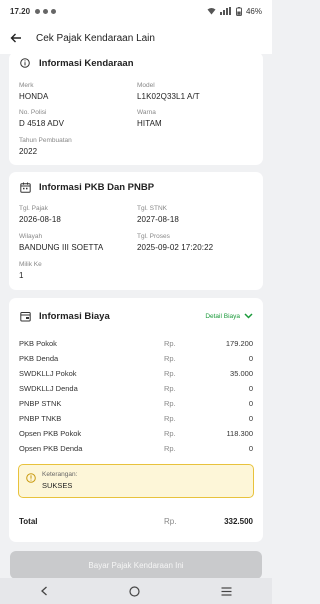 Image resolution: width=320 pixels, height=604 pixels. What do you see at coordinates (25, 63) in the screenshot?
I see `info-icon` at bounding box center [25, 63].